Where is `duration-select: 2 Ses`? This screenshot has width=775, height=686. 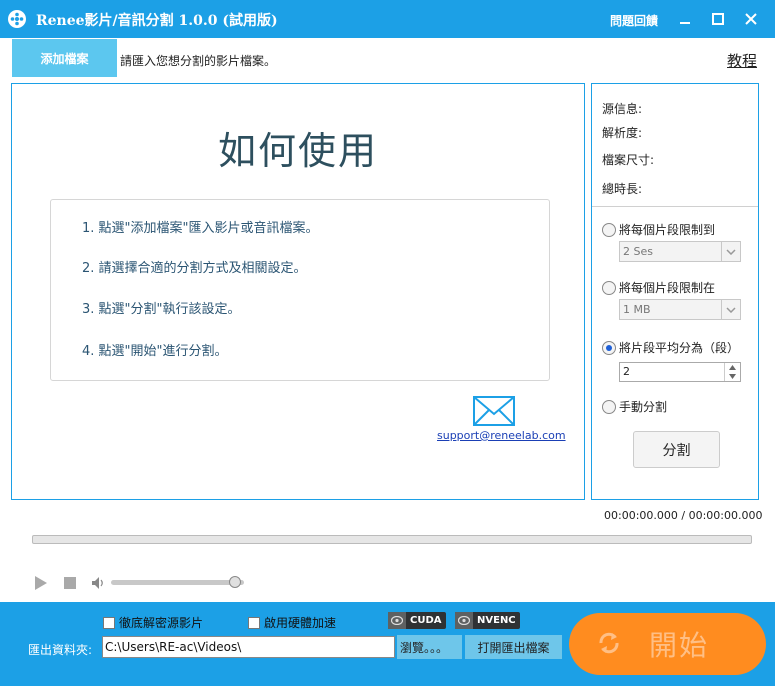 duration-select: 2 Ses is located at coordinates (680, 251).